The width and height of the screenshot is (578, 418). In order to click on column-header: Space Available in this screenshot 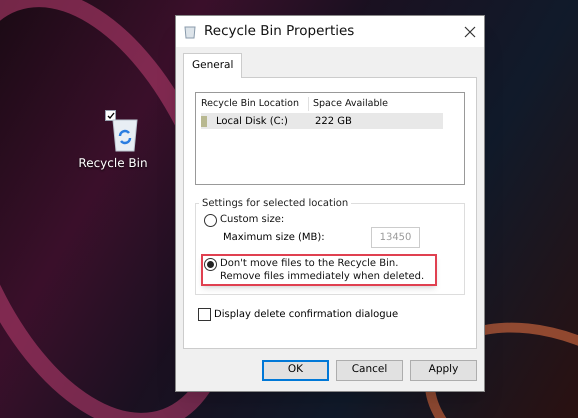, I will do `click(348, 103)`.